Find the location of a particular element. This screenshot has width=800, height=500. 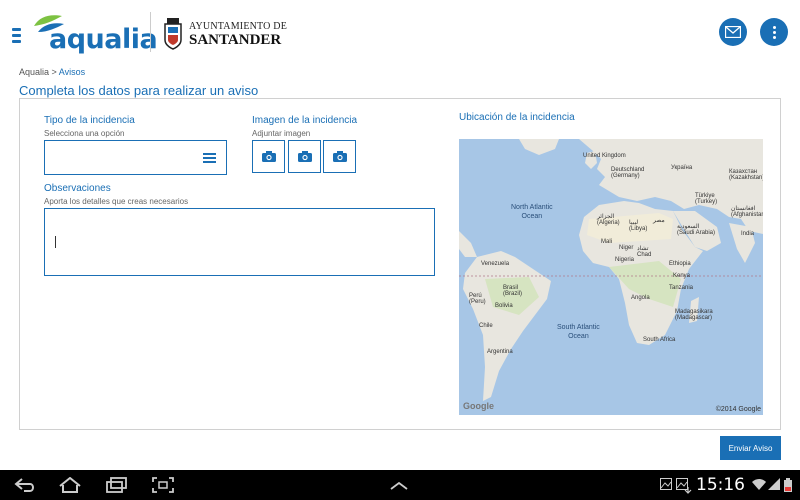

map-label: Venezuela is located at coordinates (495, 264).